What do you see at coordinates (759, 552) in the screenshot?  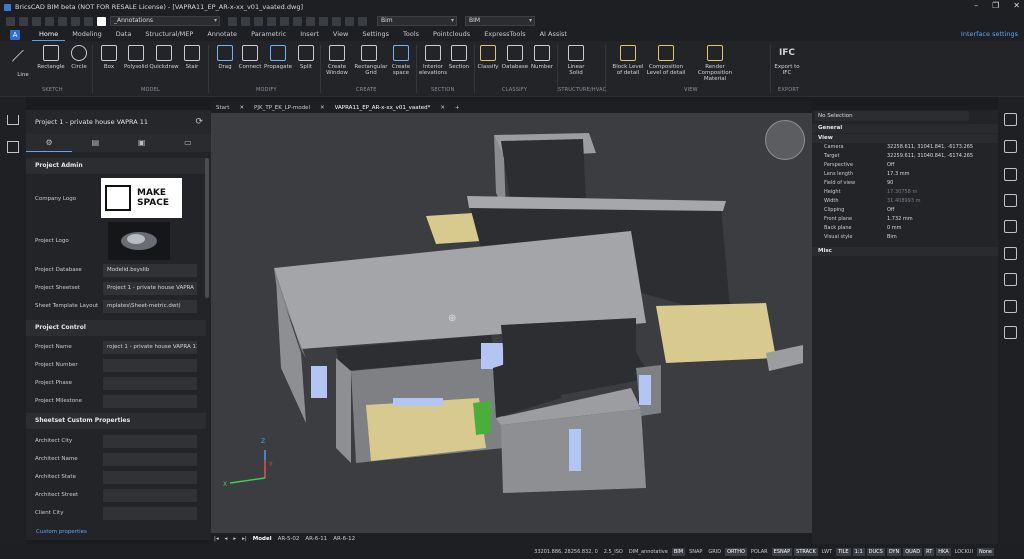 I see `status-polar: POLAR` at bounding box center [759, 552].